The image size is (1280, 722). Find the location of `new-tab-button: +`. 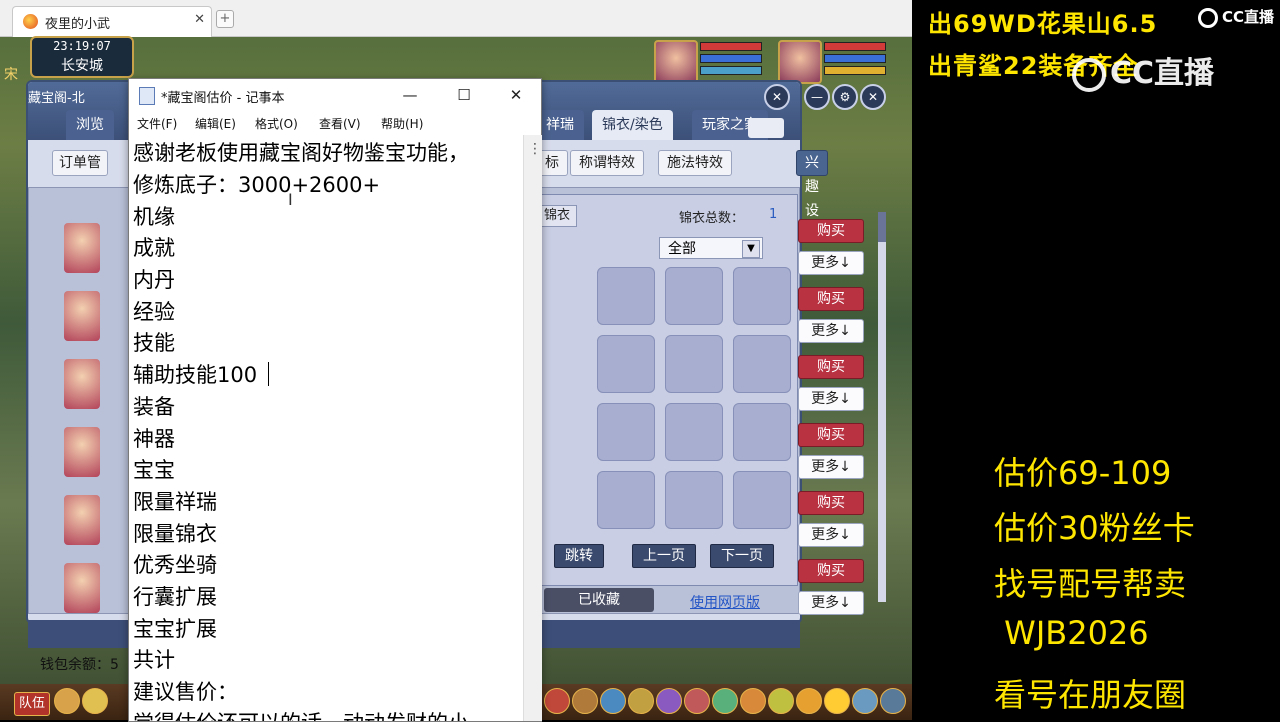

new-tab-button: + is located at coordinates (225, 19).